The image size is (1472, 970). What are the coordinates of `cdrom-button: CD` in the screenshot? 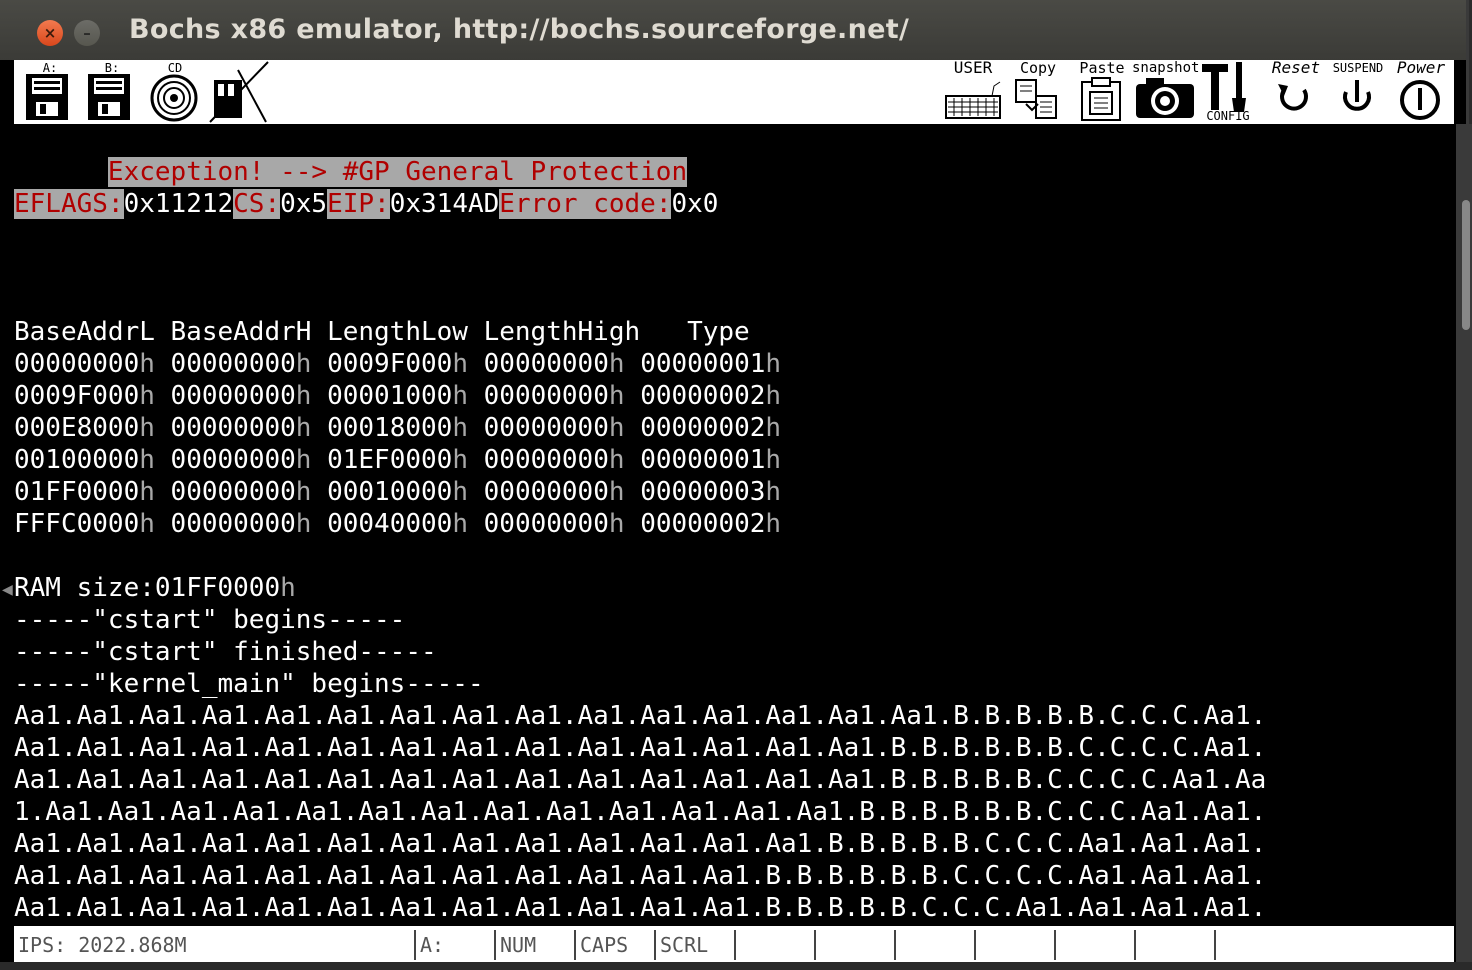 It's located at (175, 92).